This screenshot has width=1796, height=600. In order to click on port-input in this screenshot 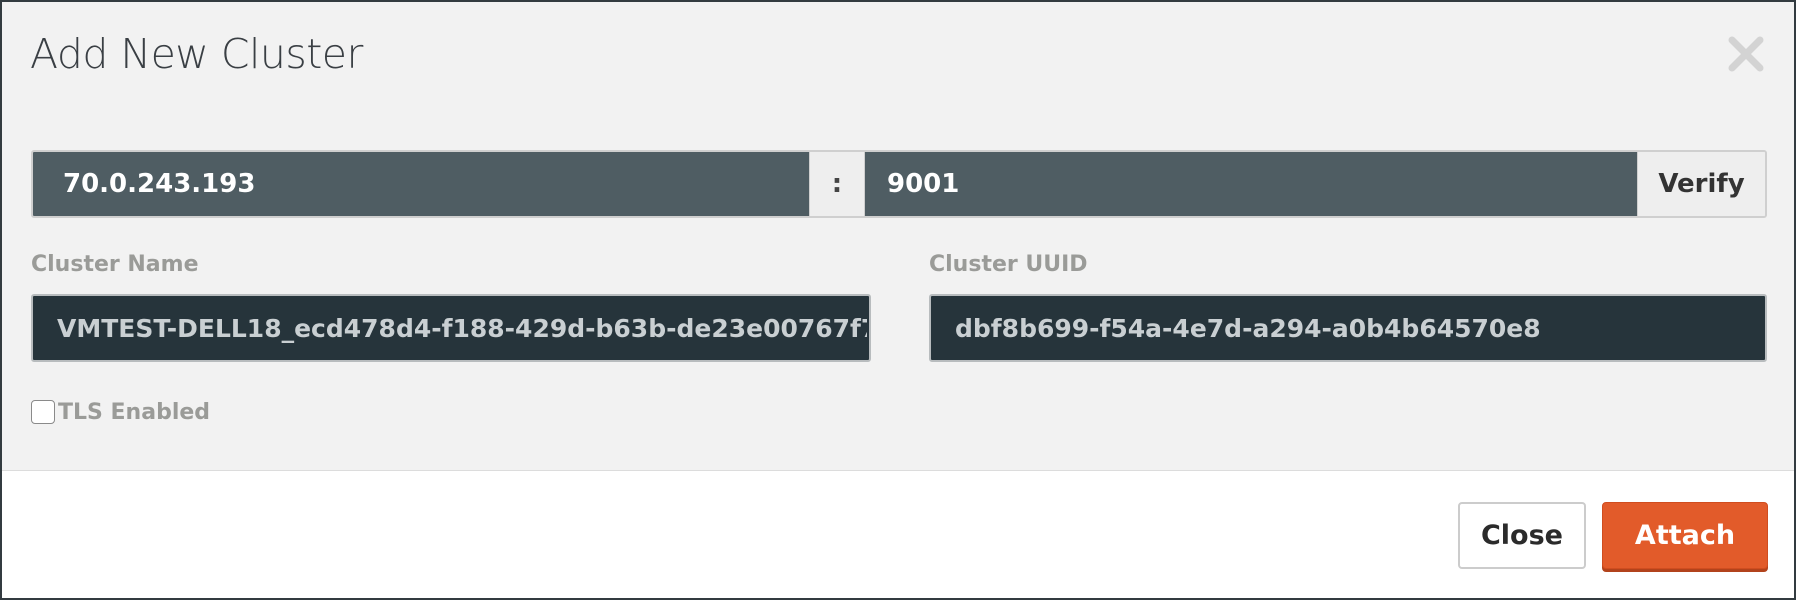, I will do `click(1251, 184)`.